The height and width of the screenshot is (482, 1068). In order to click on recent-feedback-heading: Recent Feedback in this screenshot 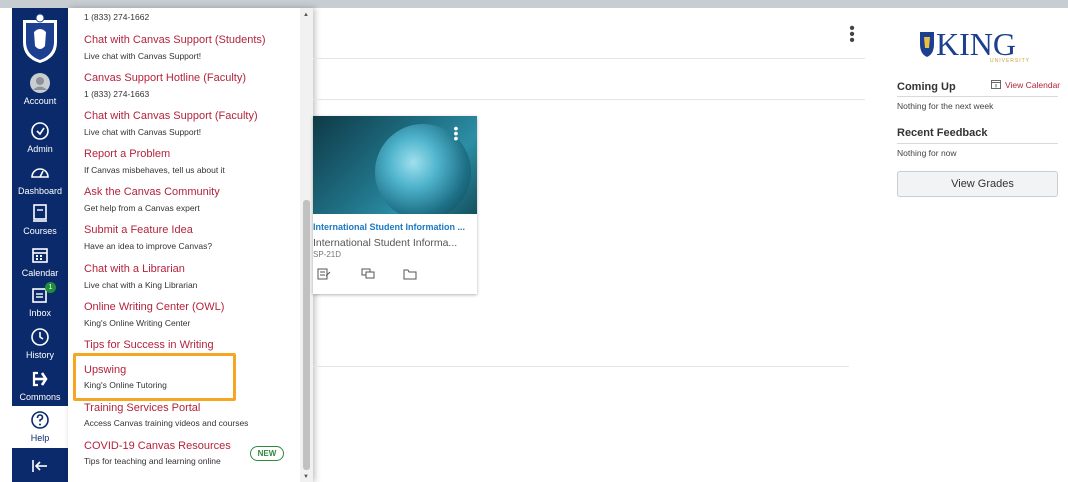, I will do `click(942, 133)`.